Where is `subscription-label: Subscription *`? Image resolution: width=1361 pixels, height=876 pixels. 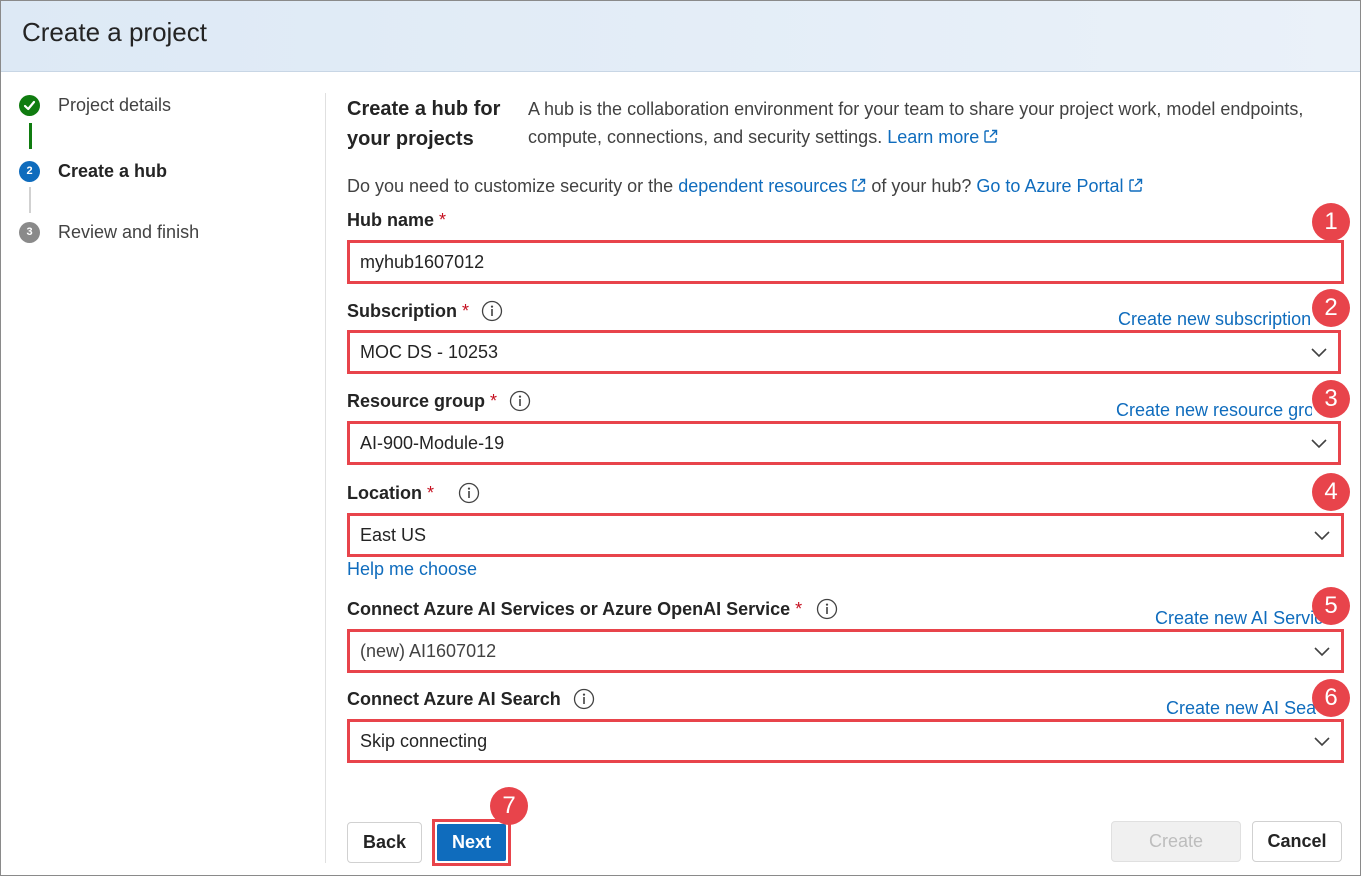 subscription-label: Subscription * is located at coordinates (425, 311).